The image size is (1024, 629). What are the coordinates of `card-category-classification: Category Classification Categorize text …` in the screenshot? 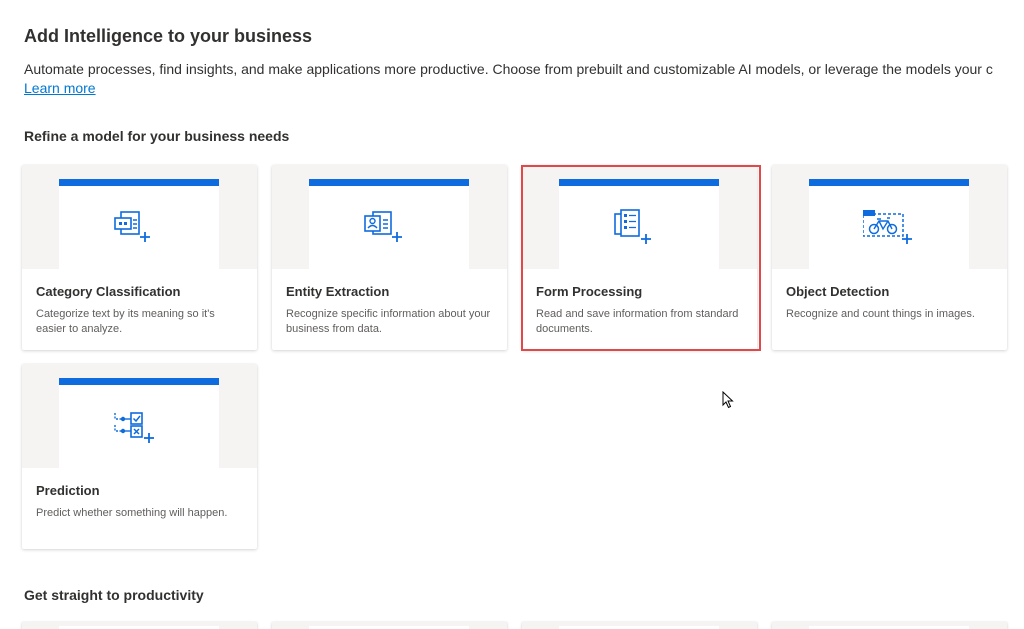 It's located at (139, 257).